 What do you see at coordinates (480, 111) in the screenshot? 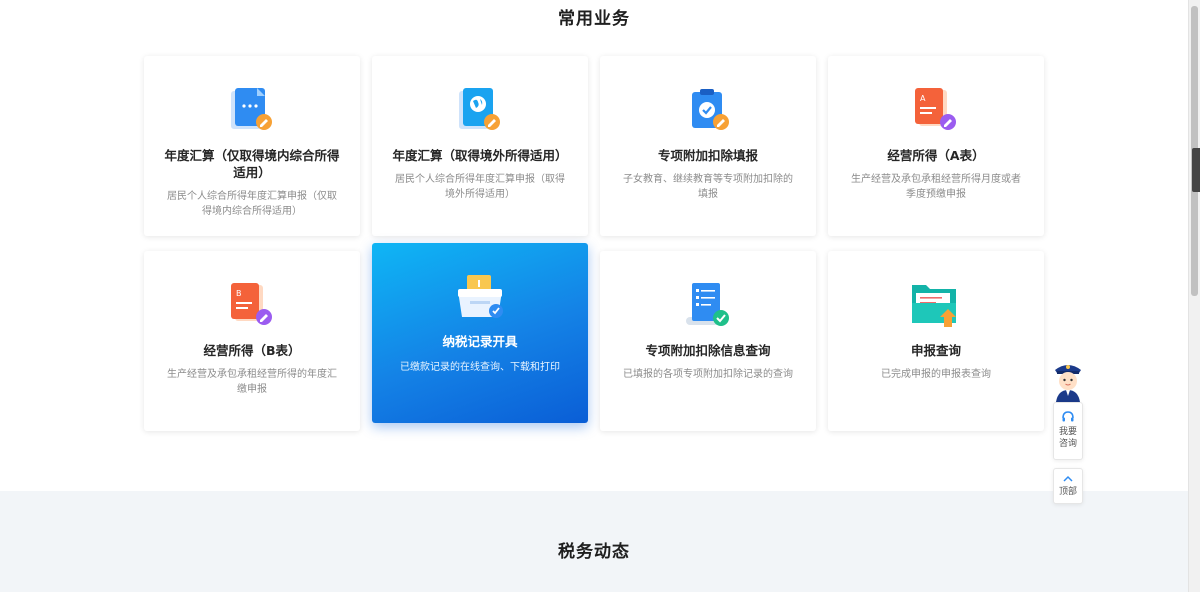
I see `globe-document-icon` at bounding box center [480, 111].